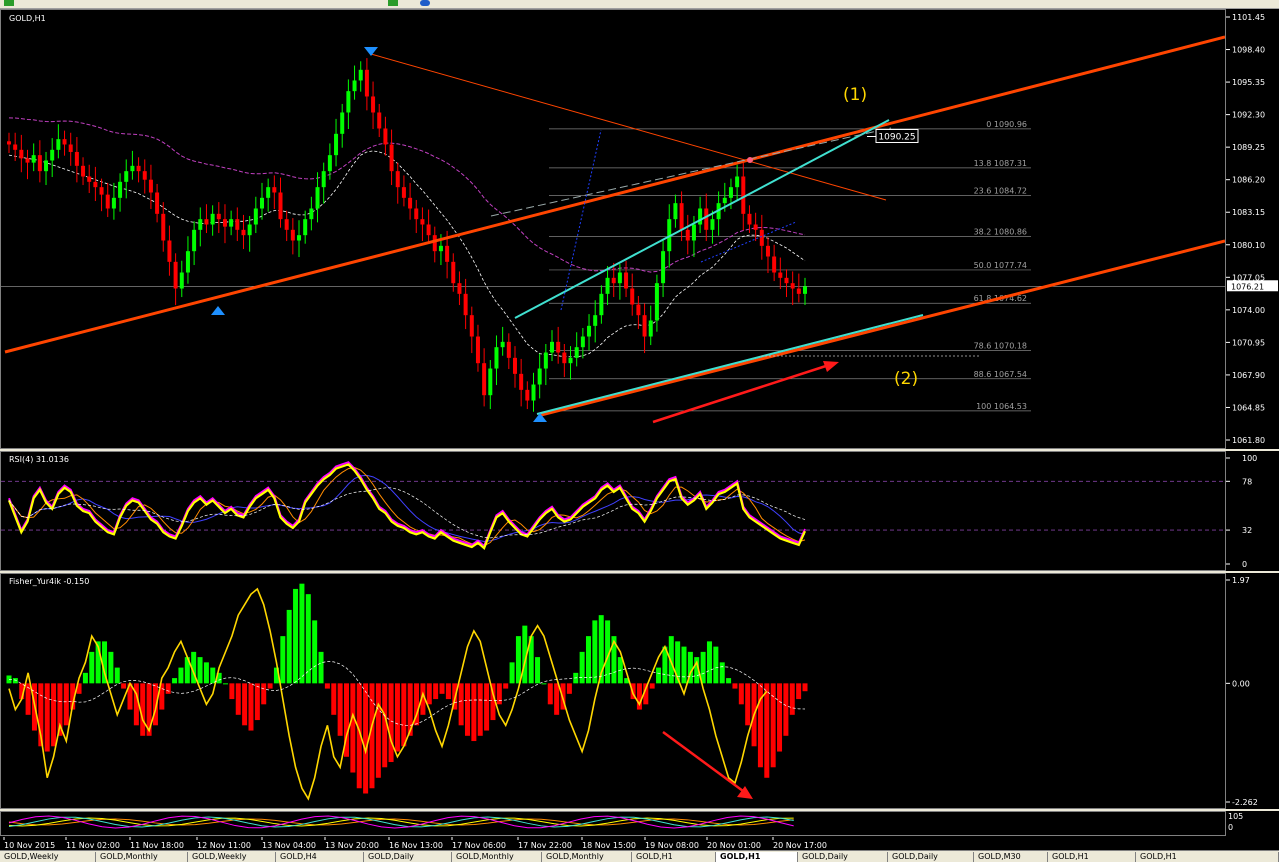  I want to click on price-tick-label: 1101.45, so click(1248, 17).